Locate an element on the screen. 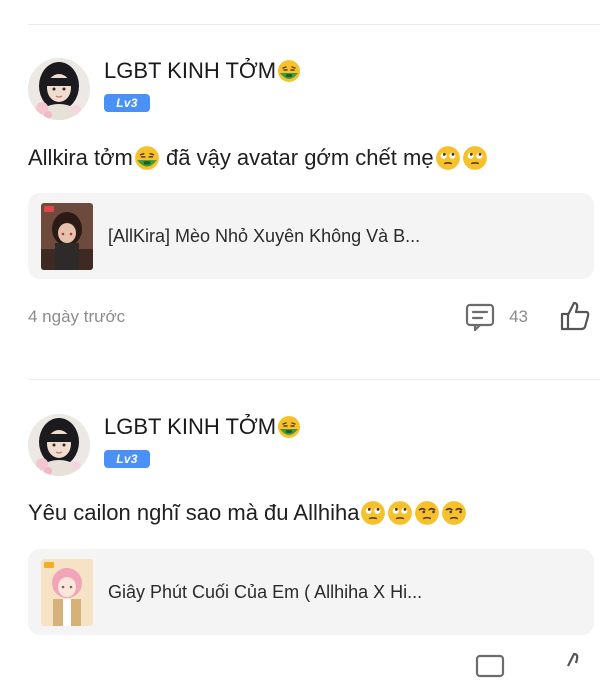  post-text-part: đã vậy avatar gớm chết mẹ is located at coordinates (296, 157).